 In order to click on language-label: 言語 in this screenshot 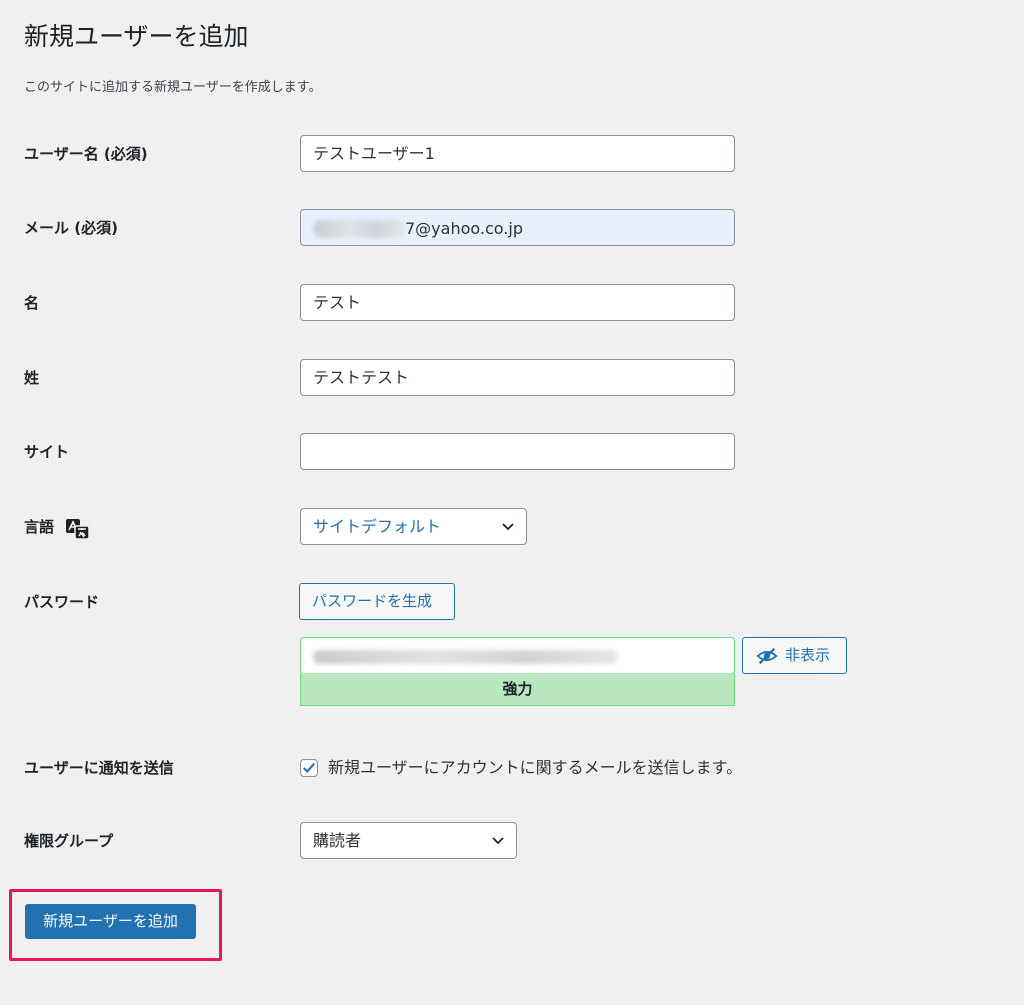, I will do `click(39, 527)`.